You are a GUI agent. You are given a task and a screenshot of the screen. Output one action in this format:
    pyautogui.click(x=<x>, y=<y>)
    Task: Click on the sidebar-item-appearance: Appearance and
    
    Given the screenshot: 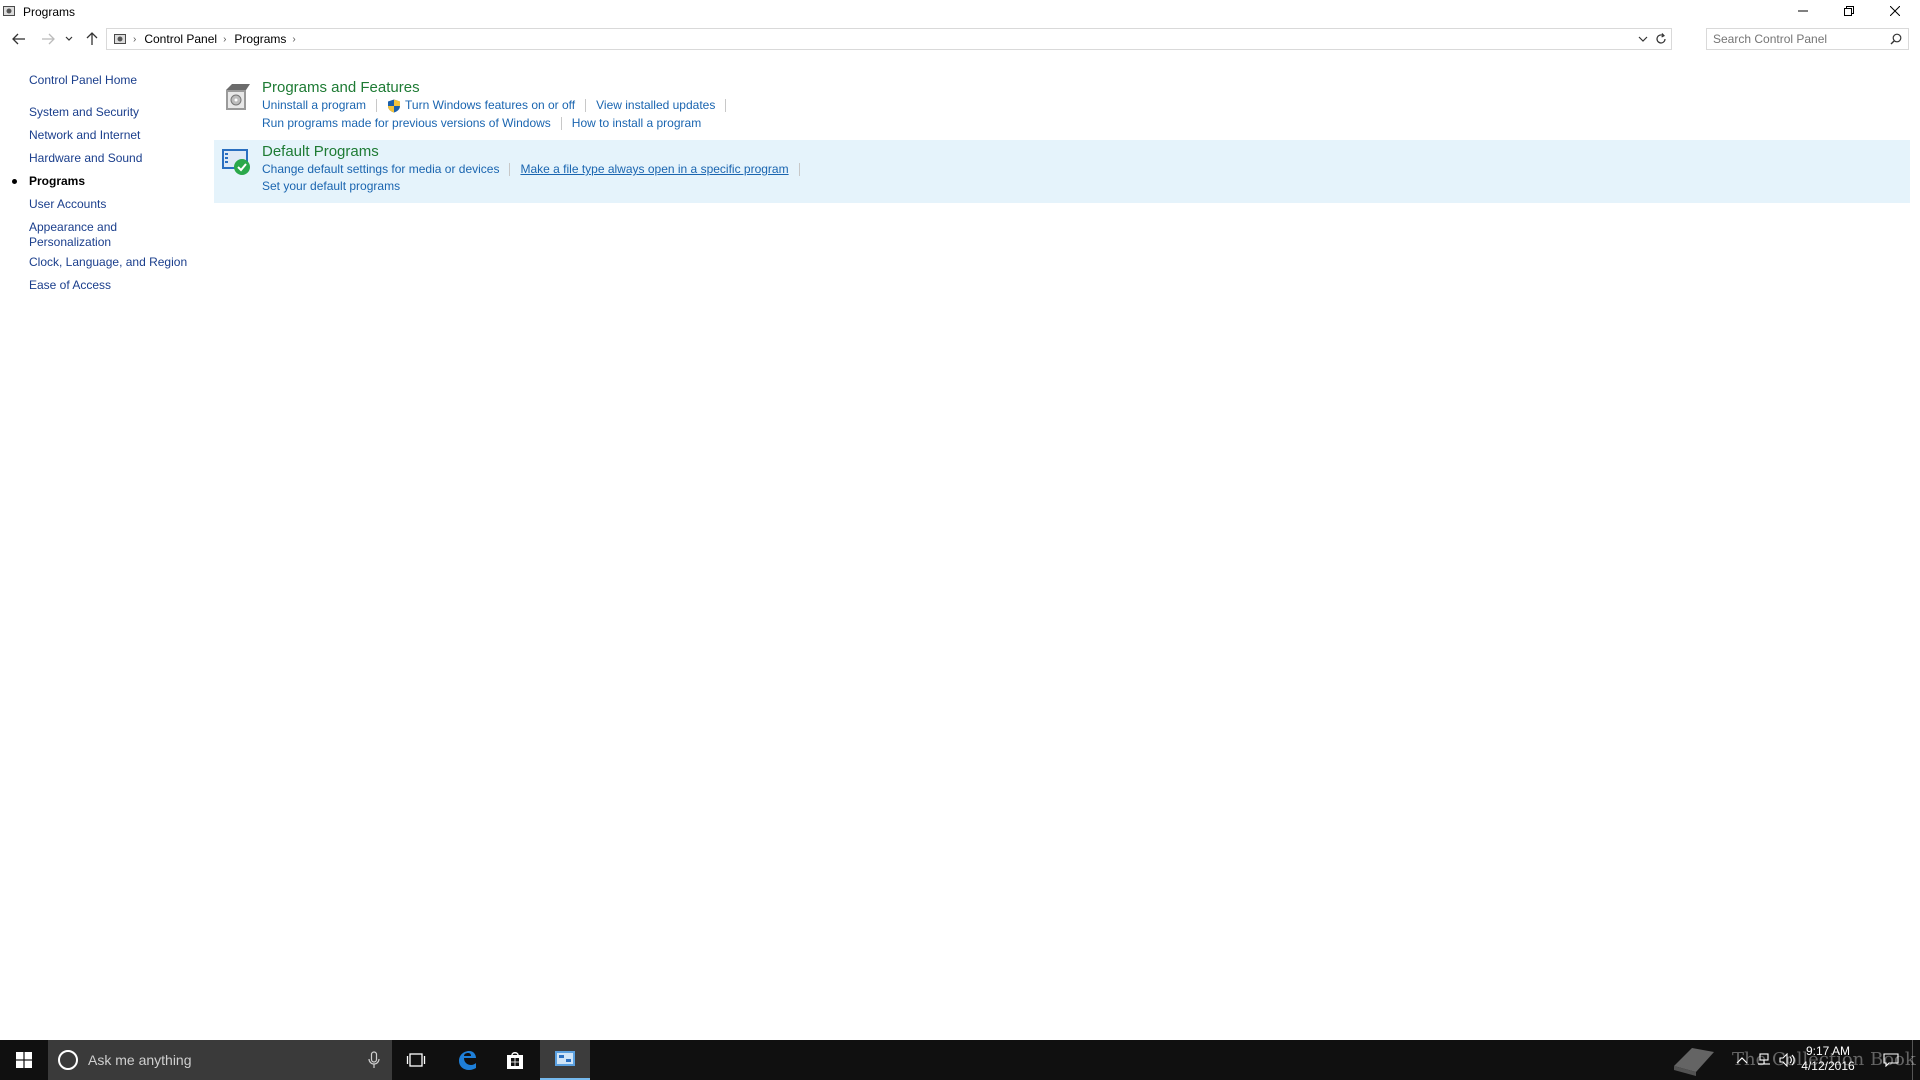 What is the action you would take?
    pyautogui.click(x=73, y=227)
    